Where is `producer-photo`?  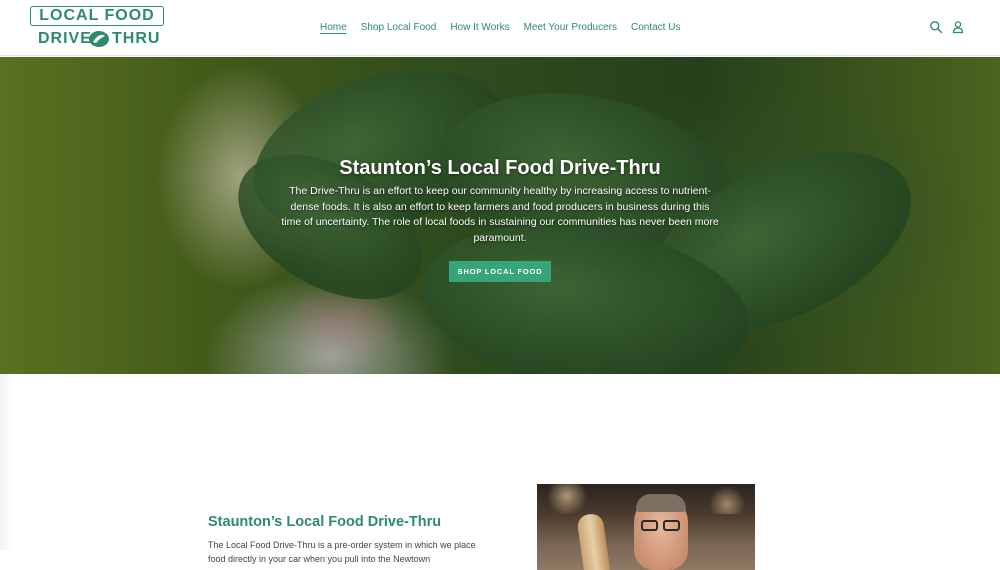
producer-photo is located at coordinates (646, 527).